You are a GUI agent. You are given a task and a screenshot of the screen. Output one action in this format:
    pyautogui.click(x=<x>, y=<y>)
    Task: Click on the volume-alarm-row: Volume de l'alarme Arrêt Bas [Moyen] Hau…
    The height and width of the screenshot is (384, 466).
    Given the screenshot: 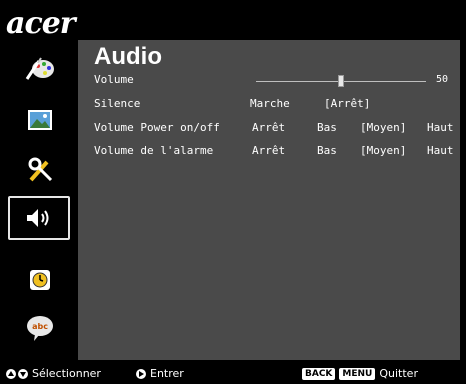 What is the action you would take?
    pyautogui.click(x=274, y=152)
    